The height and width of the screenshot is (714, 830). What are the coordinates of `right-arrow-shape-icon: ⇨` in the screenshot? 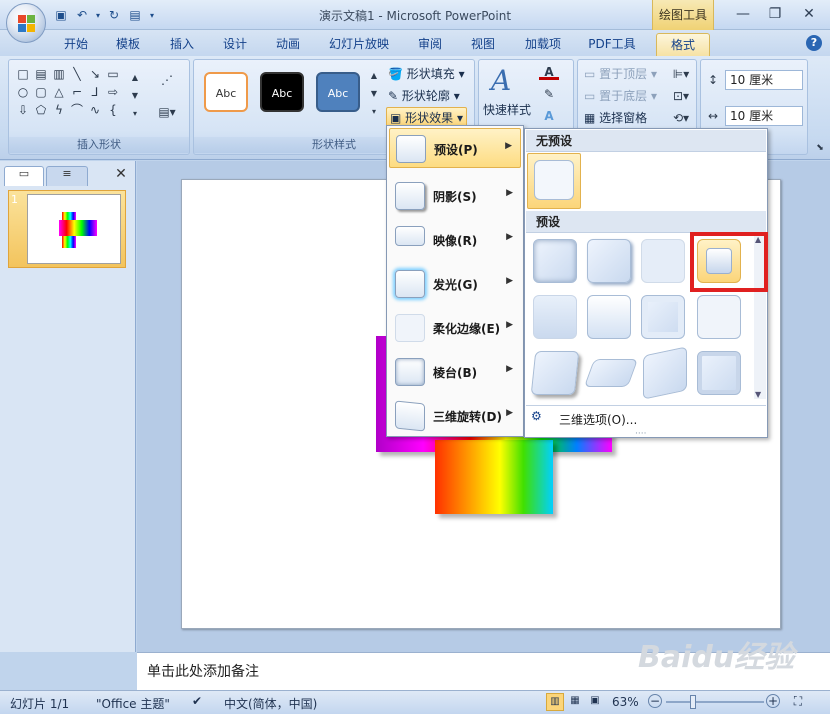 It's located at (113, 92).